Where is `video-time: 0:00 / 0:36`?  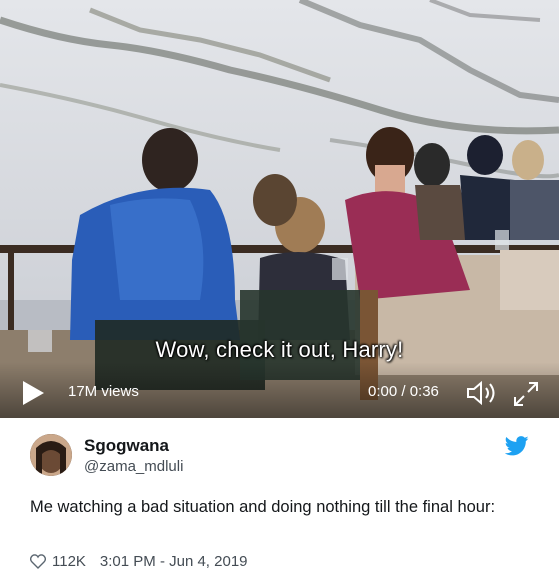
video-time: 0:00 / 0:36 is located at coordinates (403, 391).